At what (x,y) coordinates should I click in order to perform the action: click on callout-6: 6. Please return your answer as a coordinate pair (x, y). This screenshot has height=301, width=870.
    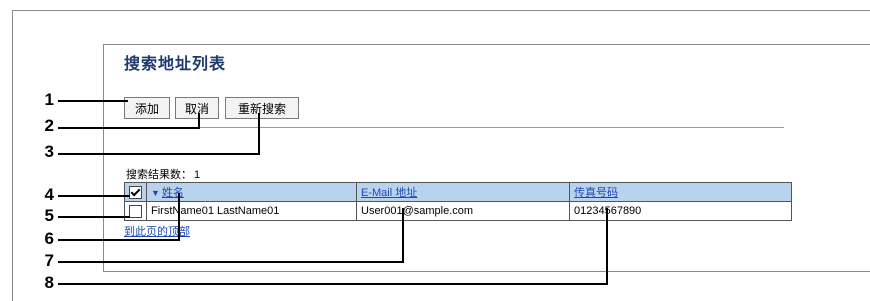
    Looking at the image, I should click on (49, 238).